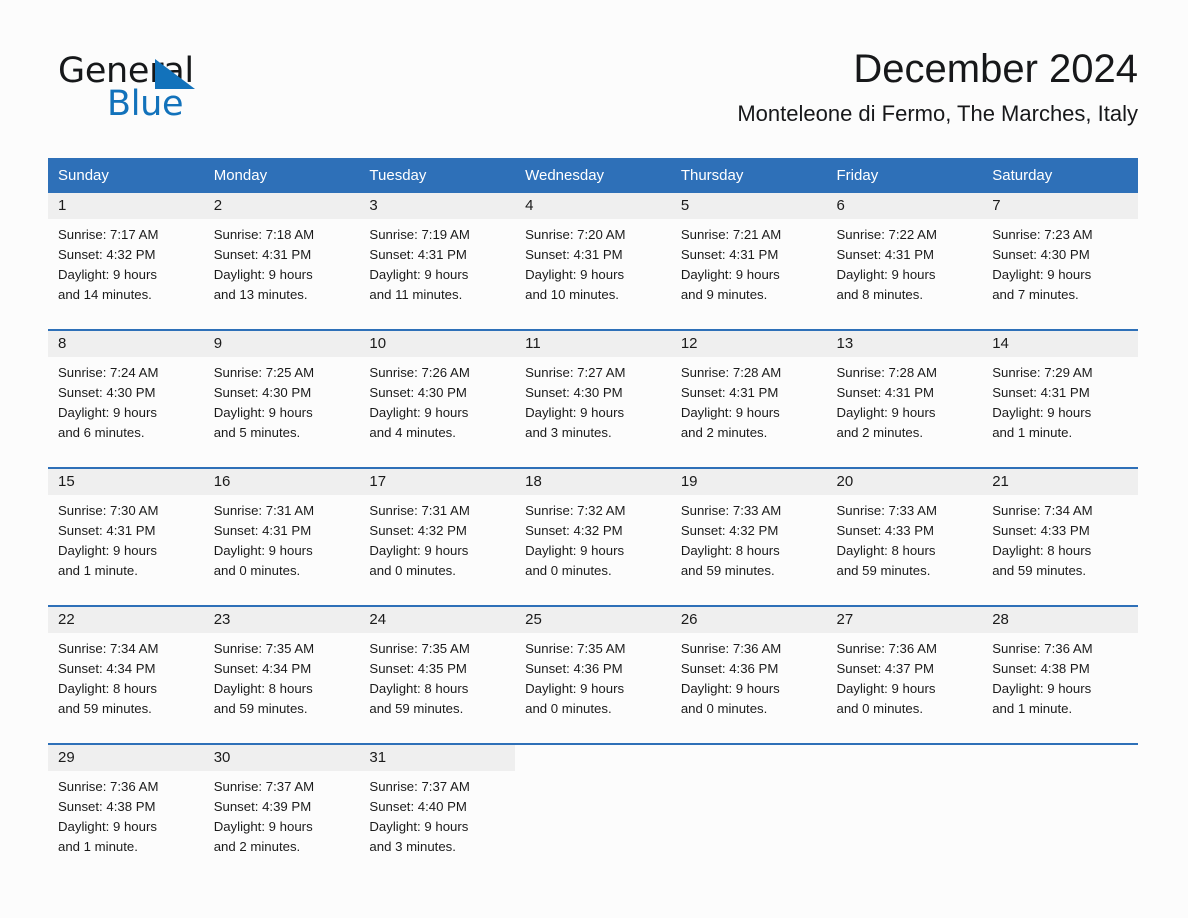 The width and height of the screenshot is (1188, 918). What do you see at coordinates (281, 482) in the screenshot?
I see `day-number: 16` at bounding box center [281, 482].